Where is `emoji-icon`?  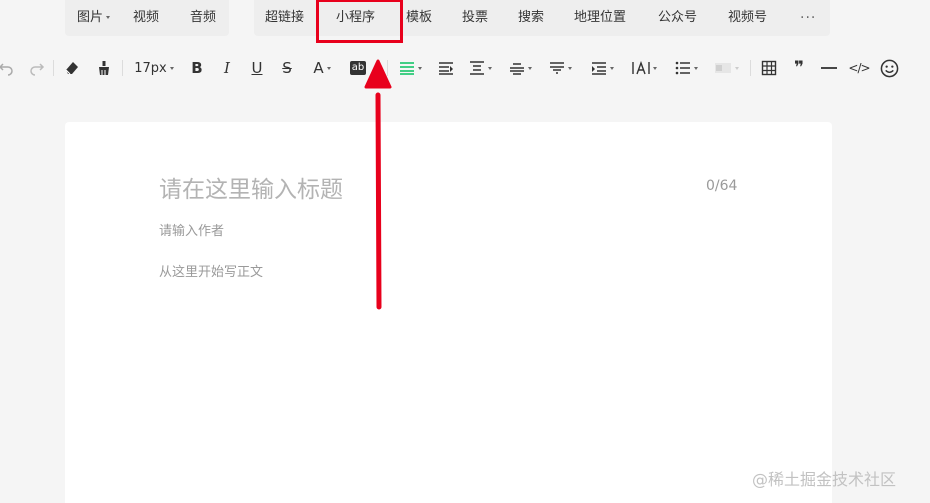 emoji-icon is located at coordinates (889, 68).